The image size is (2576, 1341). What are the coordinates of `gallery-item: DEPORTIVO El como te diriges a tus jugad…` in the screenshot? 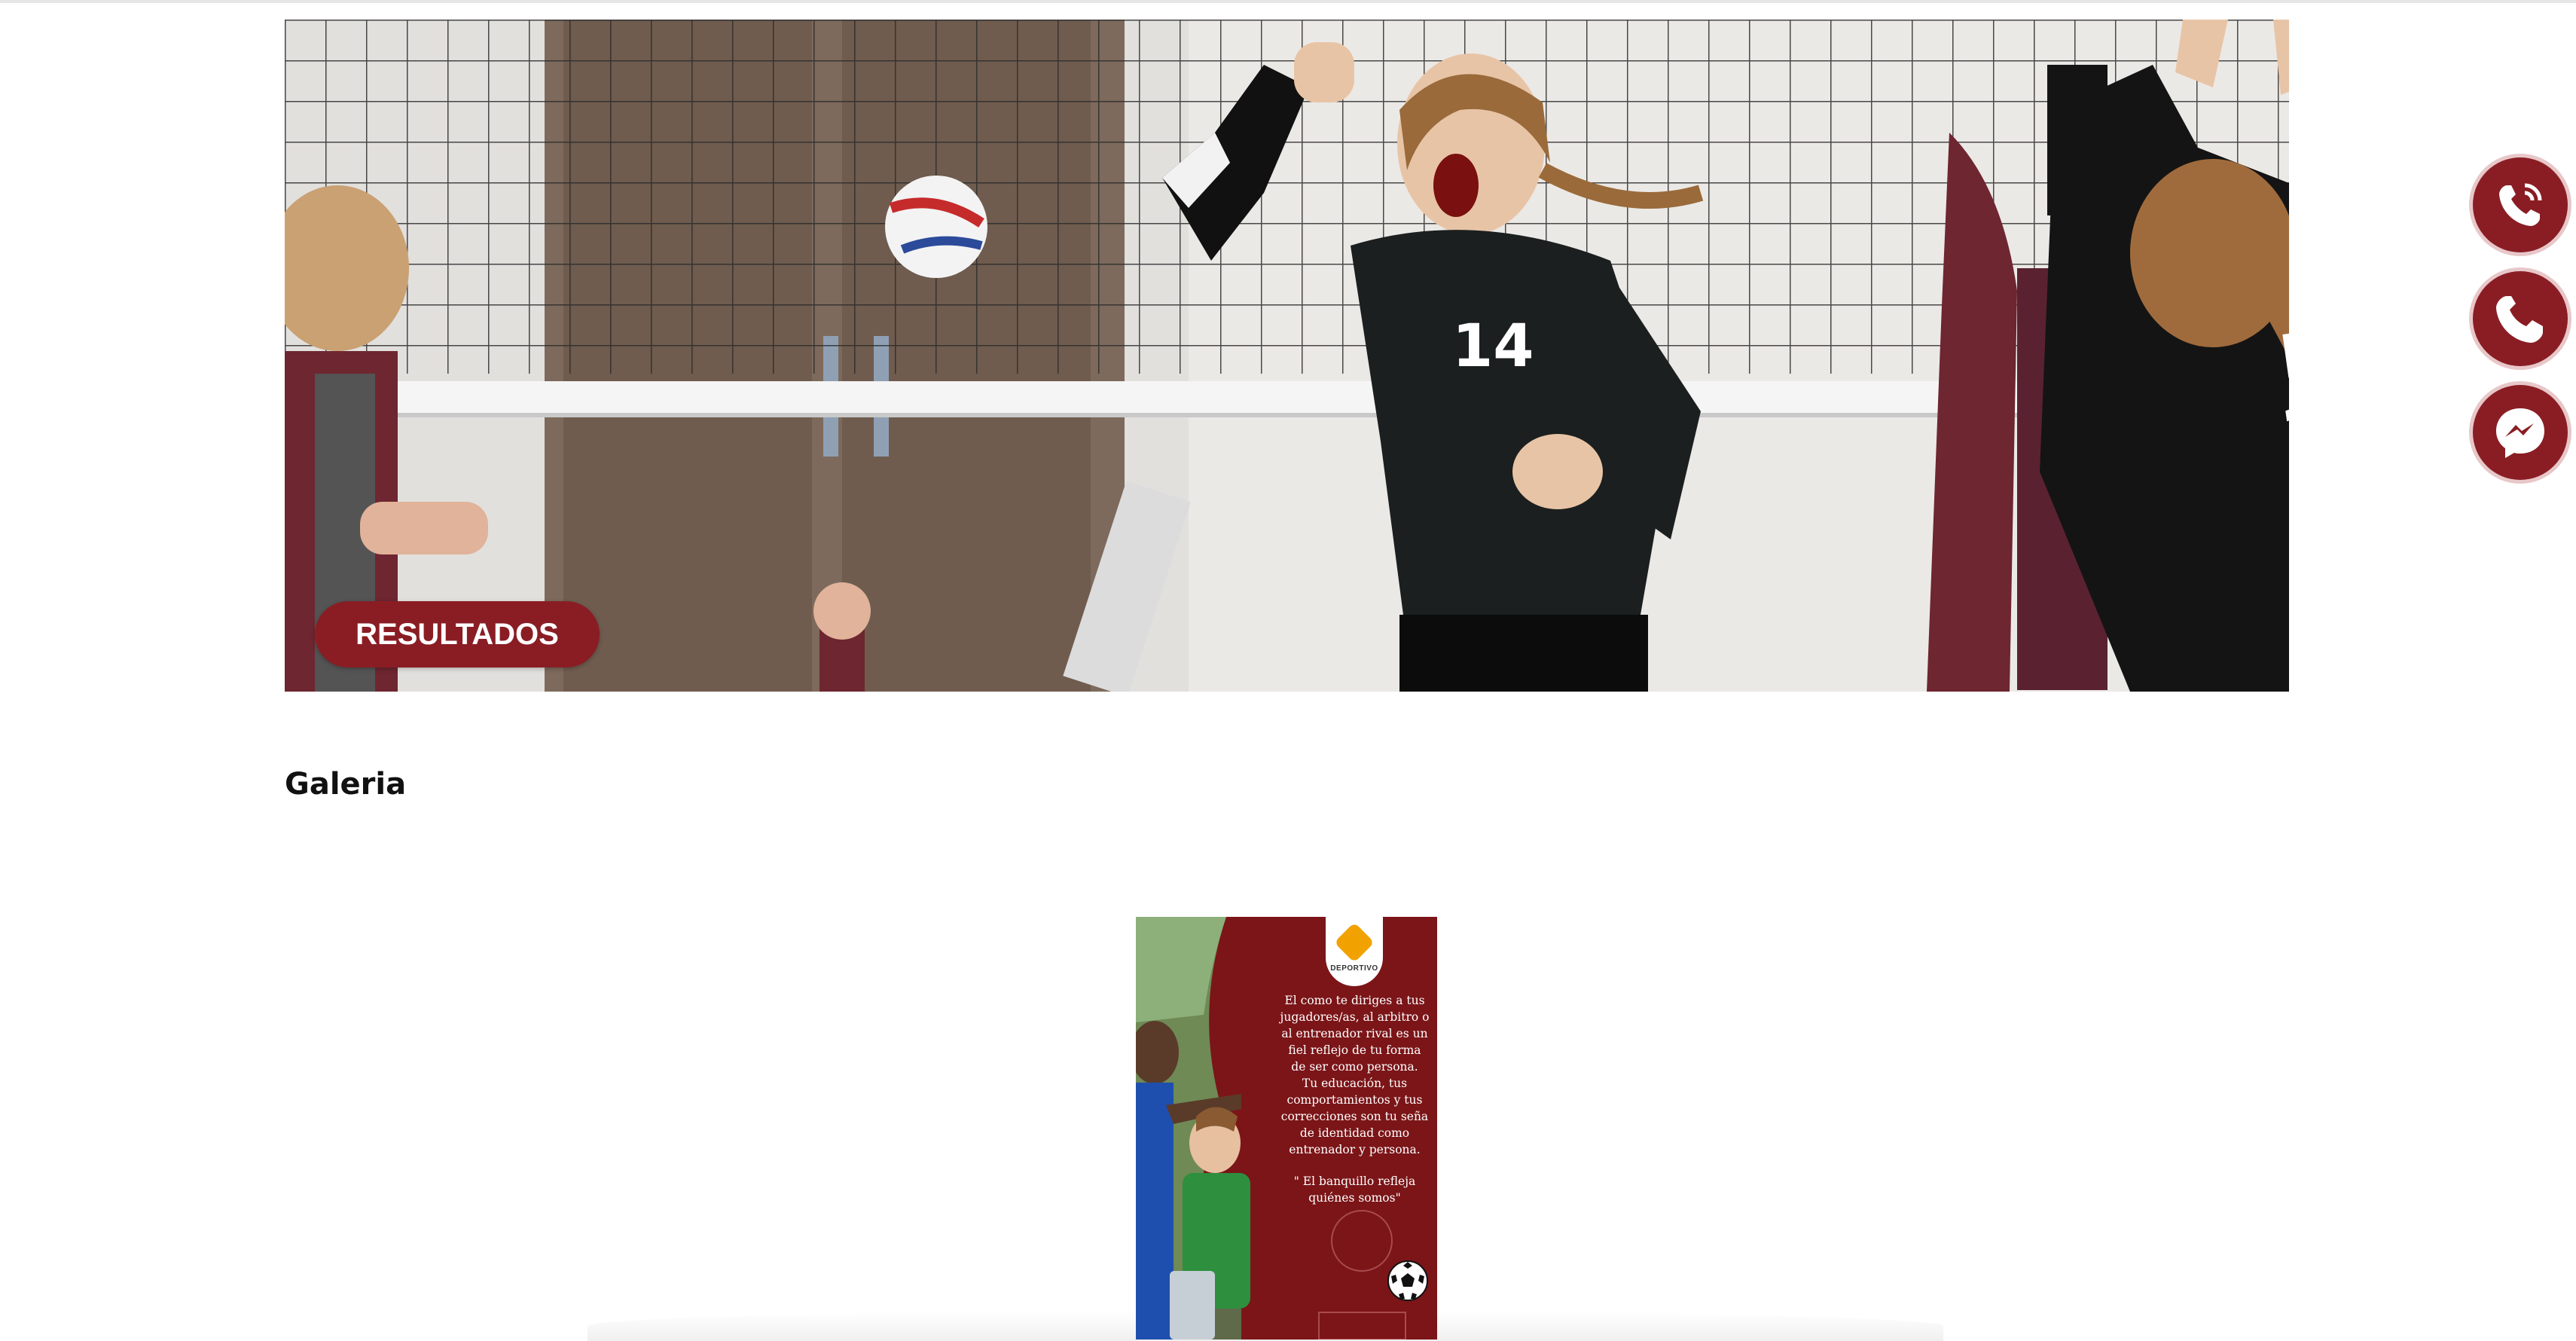 It's located at (1287, 1128).